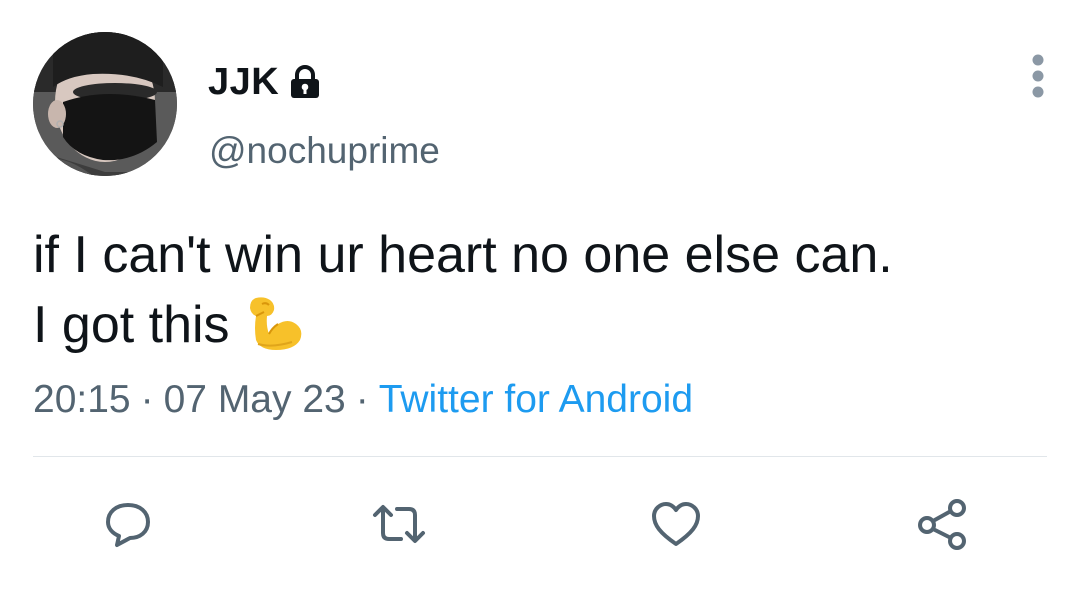 This screenshot has height=590, width=1080. What do you see at coordinates (324, 151) in the screenshot?
I see `user-handle: @nochuprime` at bounding box center [324, 151].